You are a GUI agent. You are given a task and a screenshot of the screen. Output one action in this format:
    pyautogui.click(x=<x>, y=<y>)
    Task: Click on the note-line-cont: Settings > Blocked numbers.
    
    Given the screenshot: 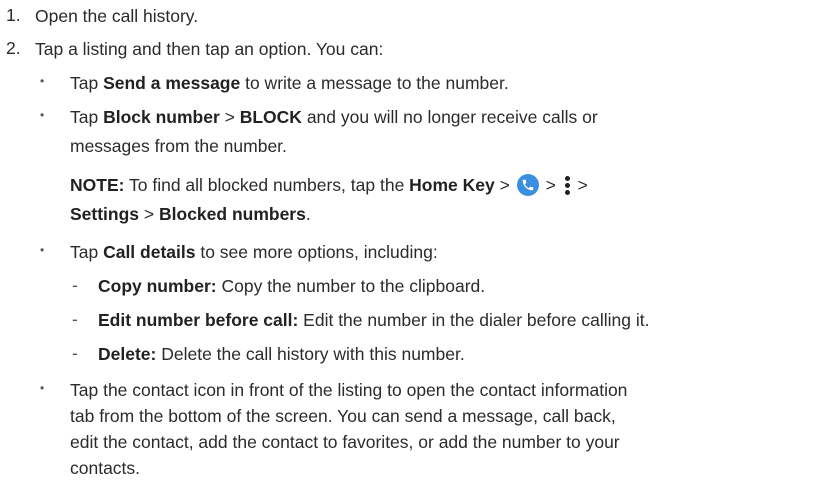 What is the action you would take?
    pyautogui.click(x=190, y=214)
    